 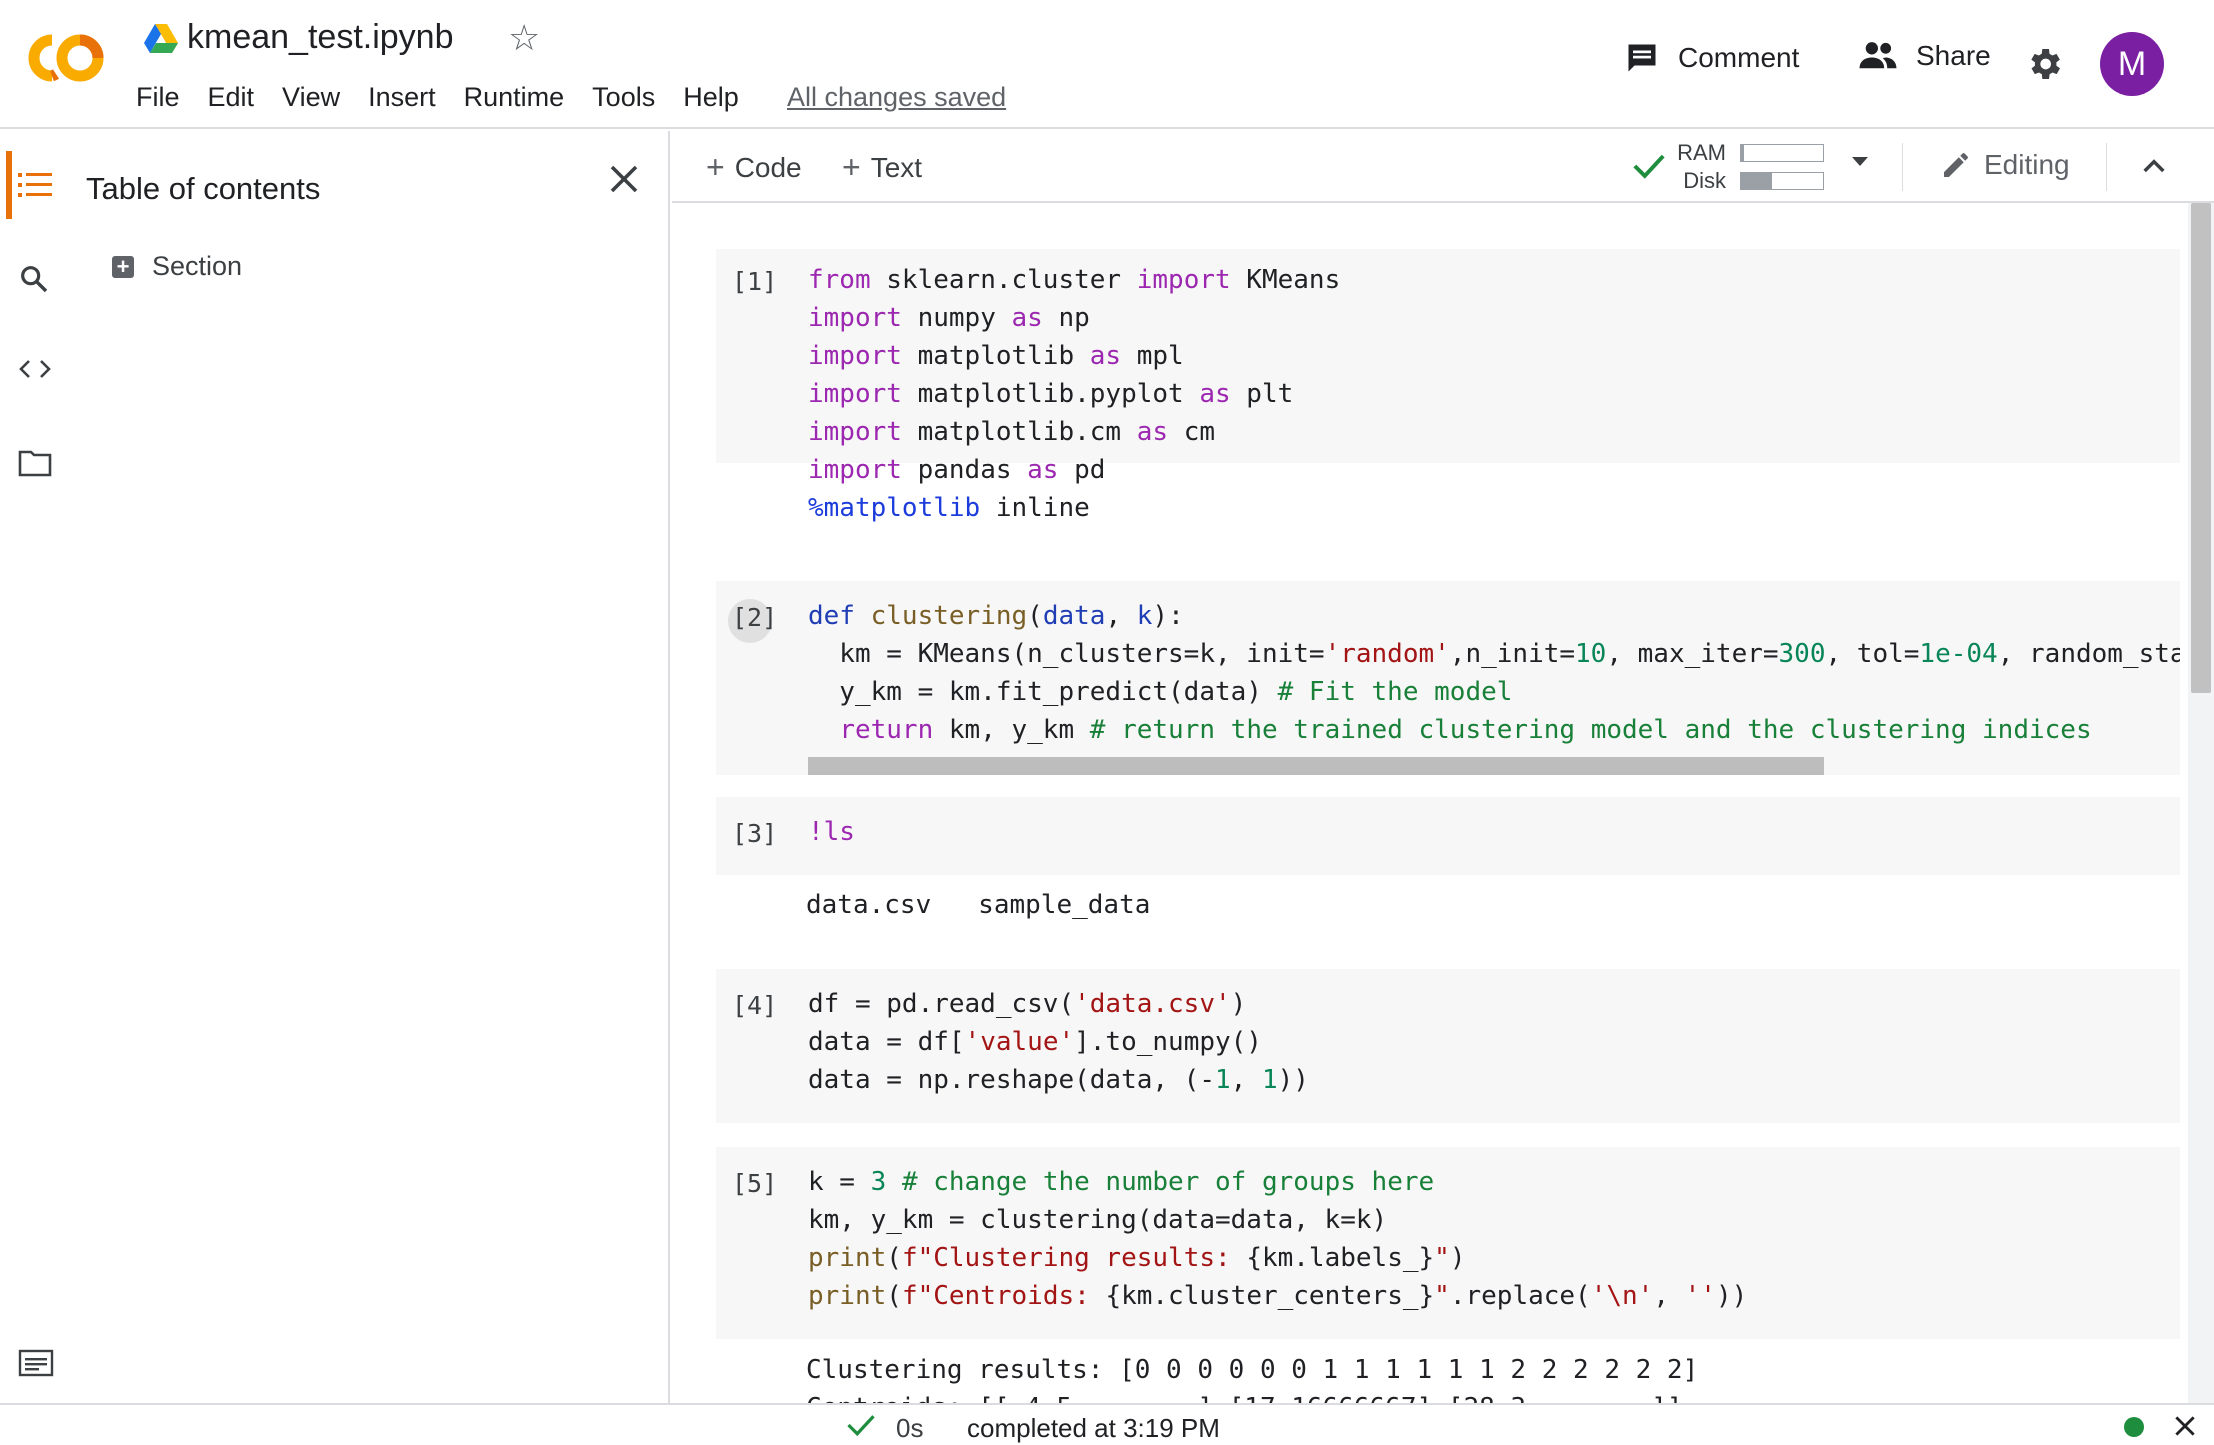 What do you see at coordinates (1953, 55) in the screenshot?
I see `share-label: Share` at bounding box center [1953, 55].